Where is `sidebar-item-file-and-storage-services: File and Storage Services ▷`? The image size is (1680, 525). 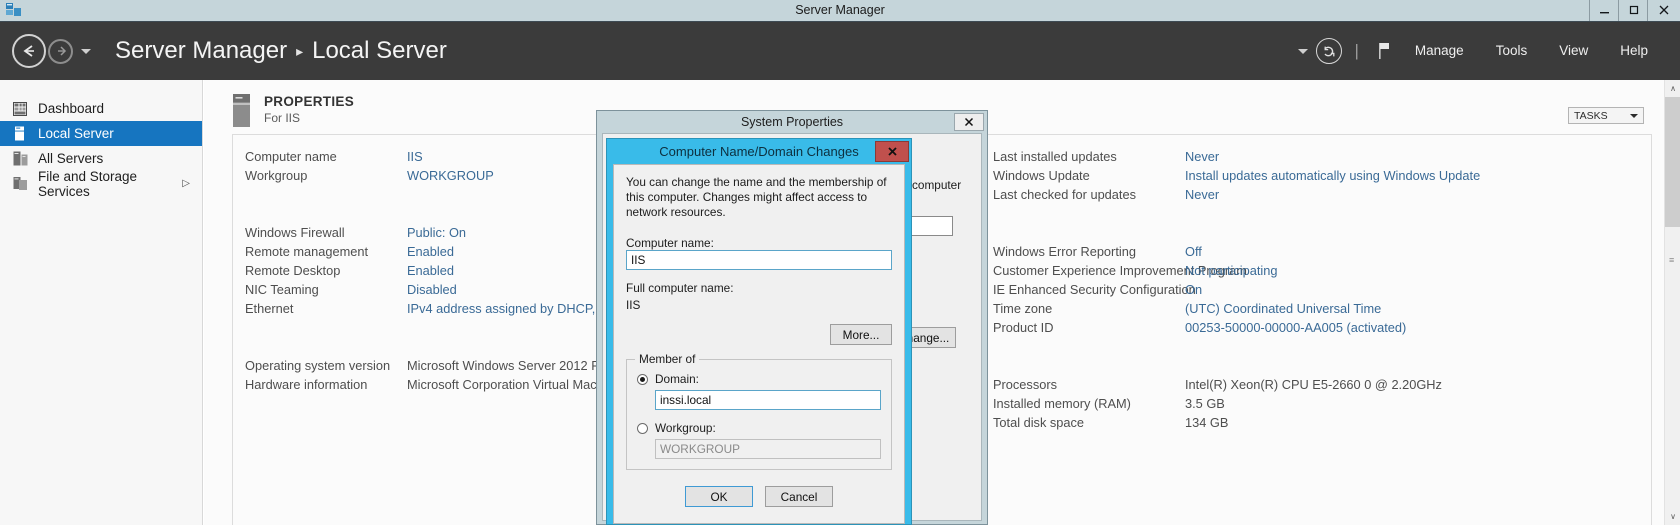
sidebar-item-file-and-storage-services: File and Storage Services ▷ is located at coordinates (101, 183).